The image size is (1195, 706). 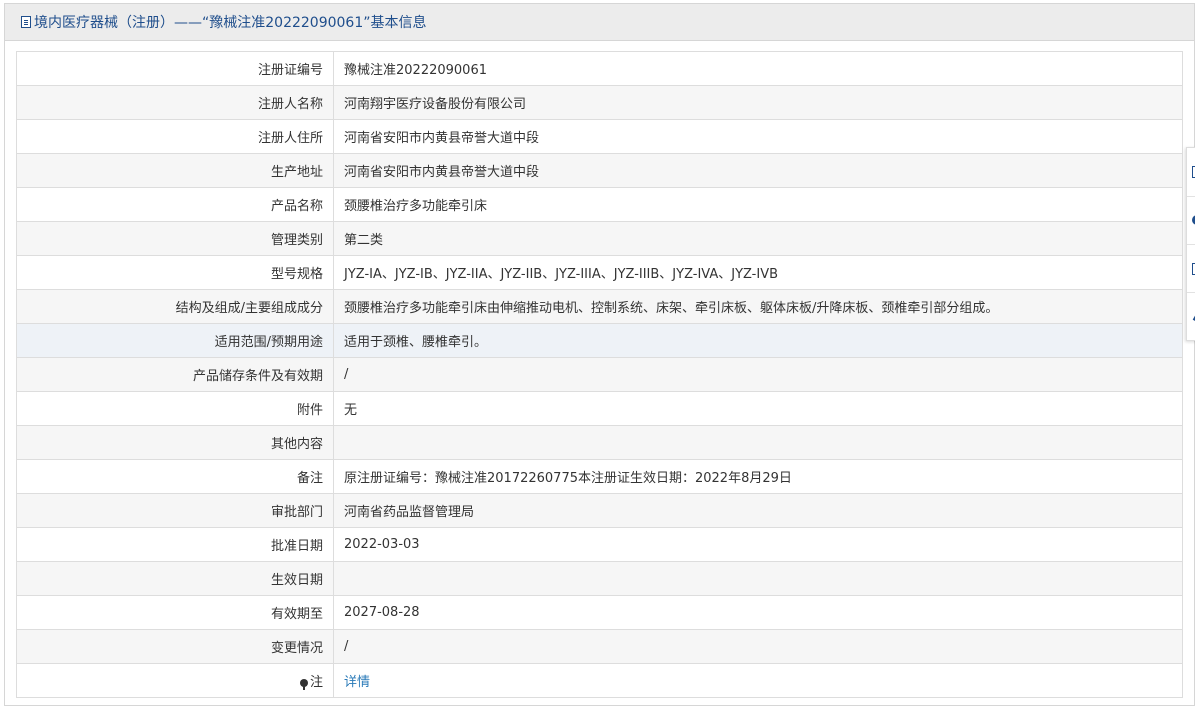 What do you see at coordinates (1191, 172) in the screenshot?
I see `toolbar-document-button` at bounding box center [1191, 172].